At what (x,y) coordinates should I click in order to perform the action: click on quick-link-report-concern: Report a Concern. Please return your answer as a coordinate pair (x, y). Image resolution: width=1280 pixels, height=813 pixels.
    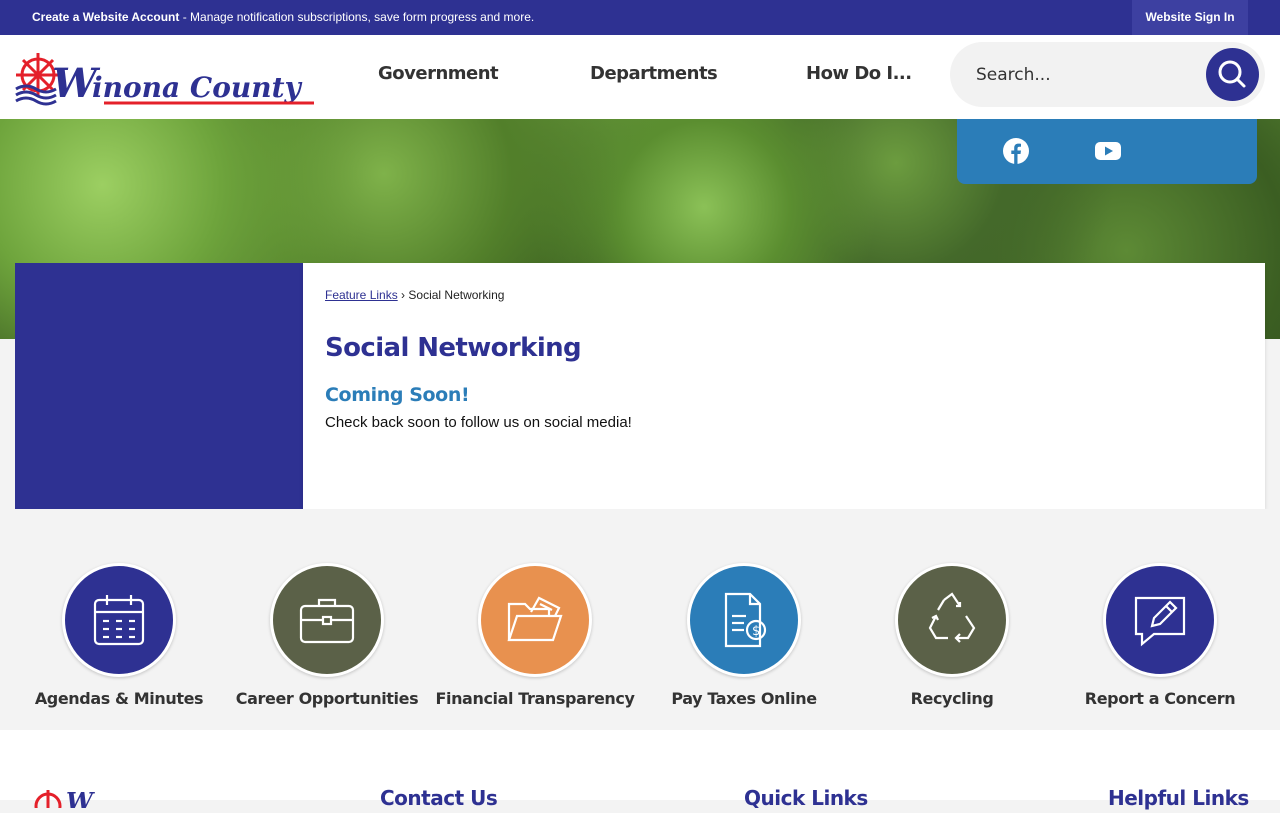
    Looking at the image, I should click on (1160, 635).